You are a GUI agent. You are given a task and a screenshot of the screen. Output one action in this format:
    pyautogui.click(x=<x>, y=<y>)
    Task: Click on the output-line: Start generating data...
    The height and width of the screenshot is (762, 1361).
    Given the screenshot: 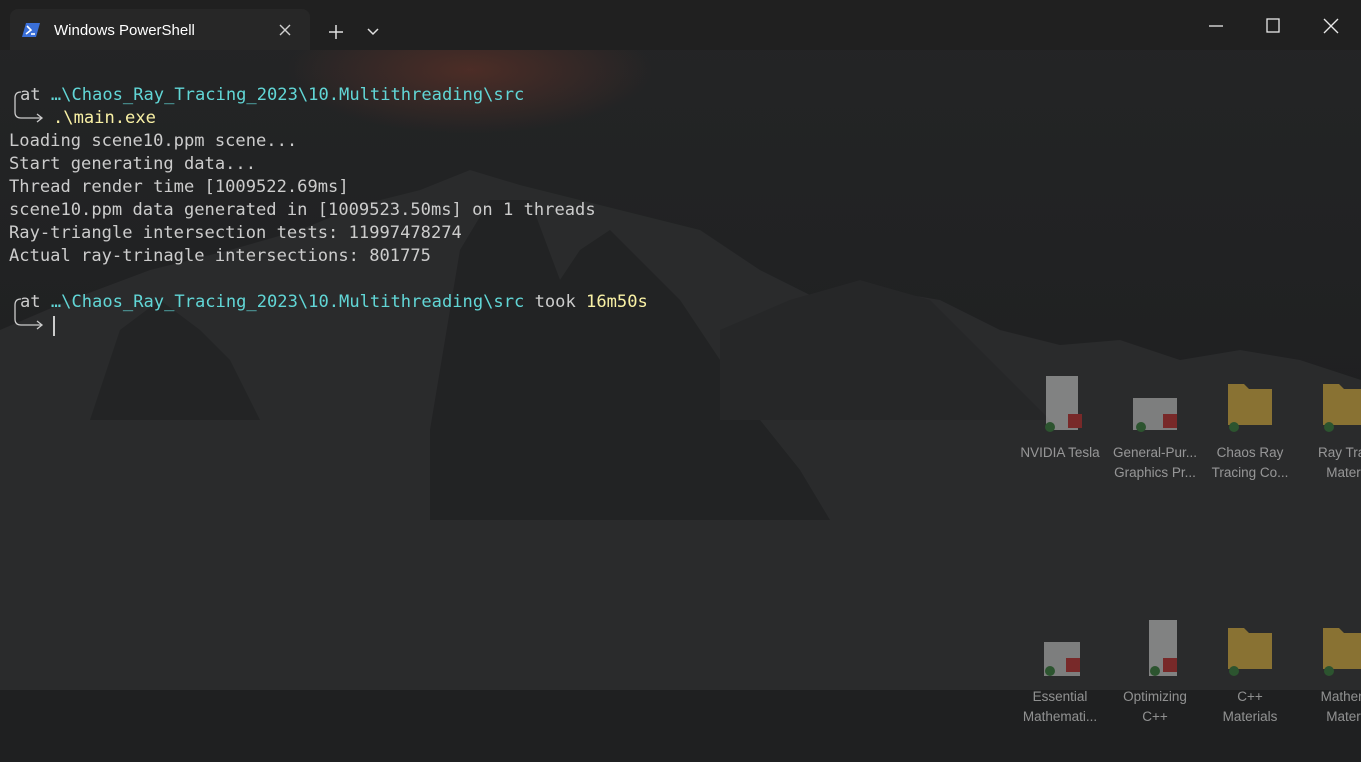 What is the action you would take?
    pyautogui.click(x=132, y=164)
    